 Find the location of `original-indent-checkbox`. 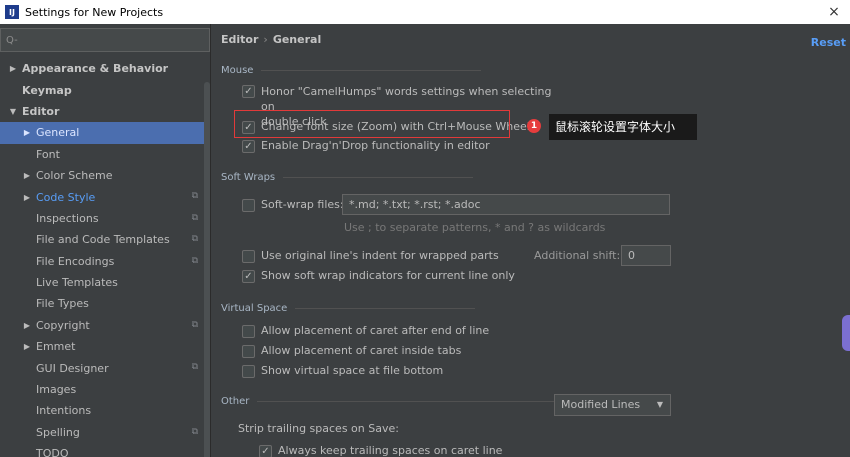

original-indent-checkbox is located at coordinates (248, 256).